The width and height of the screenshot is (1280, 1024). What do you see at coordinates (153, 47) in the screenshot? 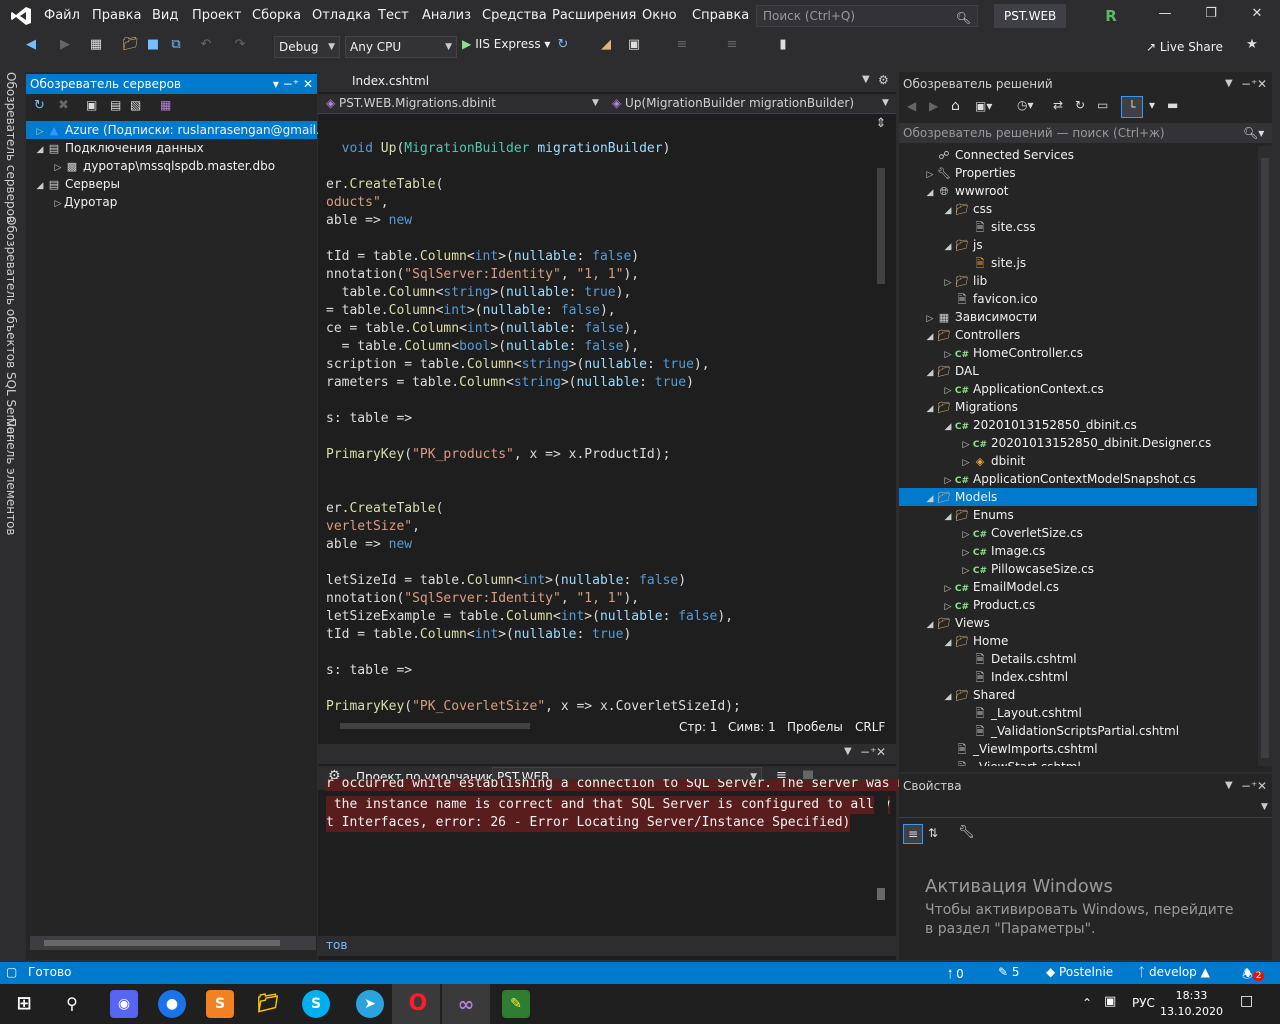
I see `save-icon: ■` at bounding box center [153, 47].